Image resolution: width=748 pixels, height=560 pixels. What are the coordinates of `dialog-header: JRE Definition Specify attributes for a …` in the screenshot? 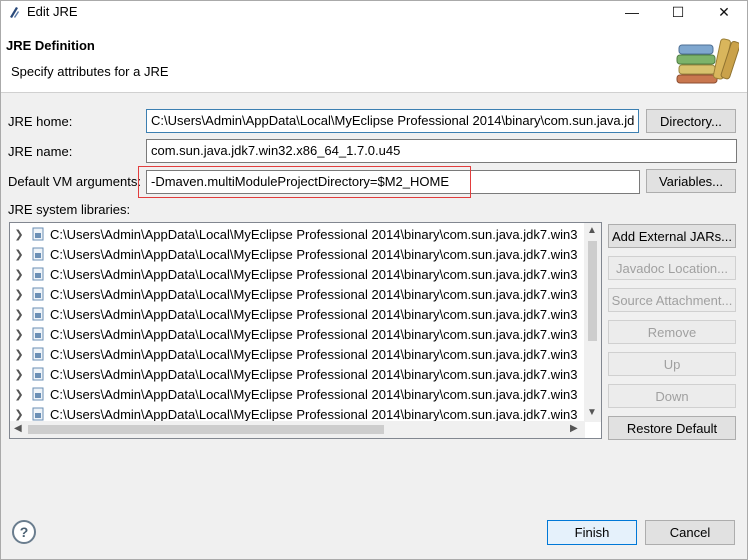 It's located at (374, 58).